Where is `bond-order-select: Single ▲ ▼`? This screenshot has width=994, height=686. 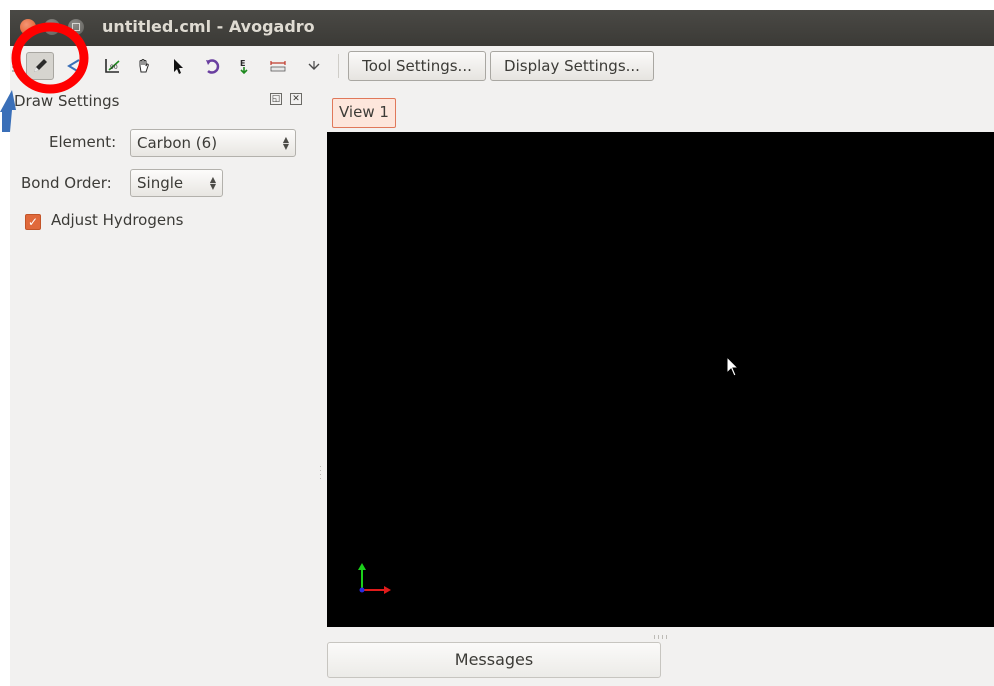 bond-order-select: Single ▲ ▼ is located at coordinates (176, 183).